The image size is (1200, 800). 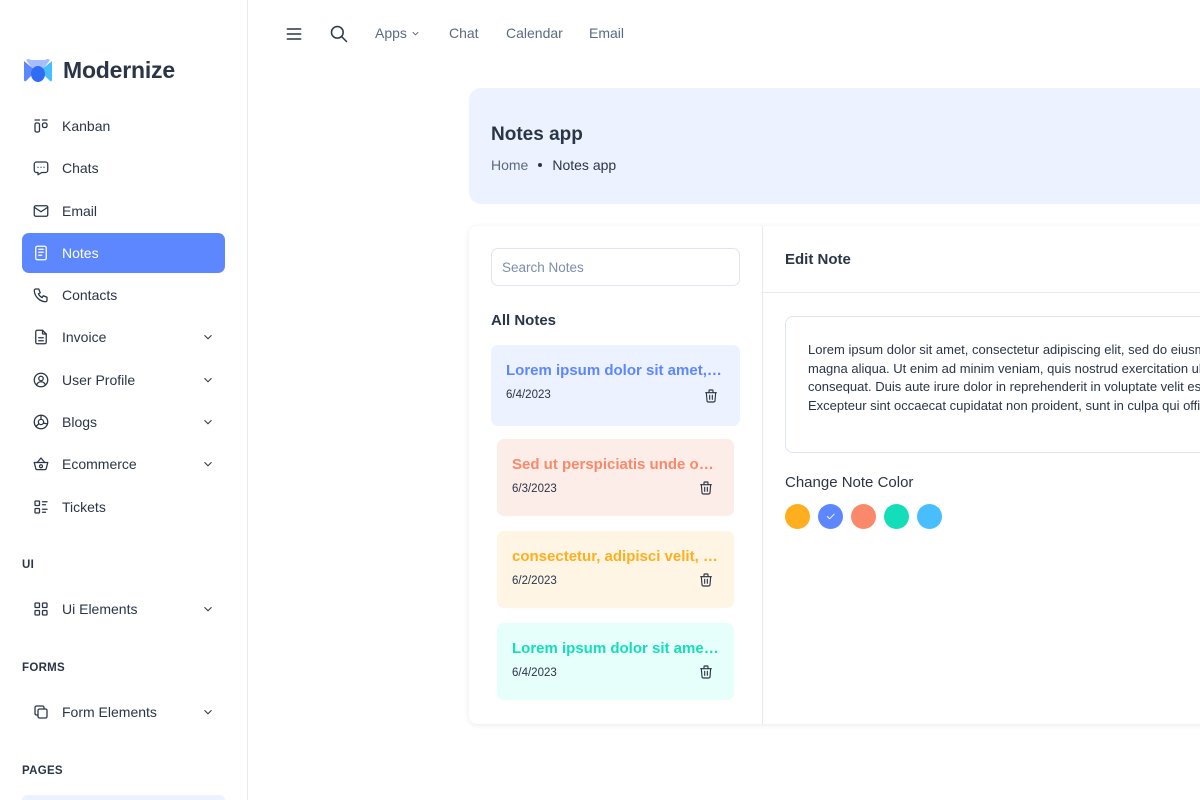 I want to click on sidebar-item-label: Tickets, so click(x=84, y=506).